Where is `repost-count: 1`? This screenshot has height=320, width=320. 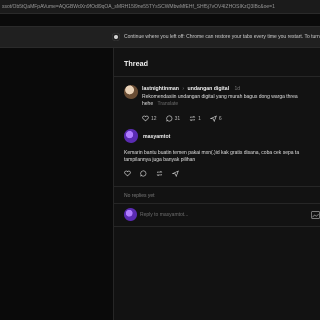
repost-count: 1 is located at coordinates (199, 118).